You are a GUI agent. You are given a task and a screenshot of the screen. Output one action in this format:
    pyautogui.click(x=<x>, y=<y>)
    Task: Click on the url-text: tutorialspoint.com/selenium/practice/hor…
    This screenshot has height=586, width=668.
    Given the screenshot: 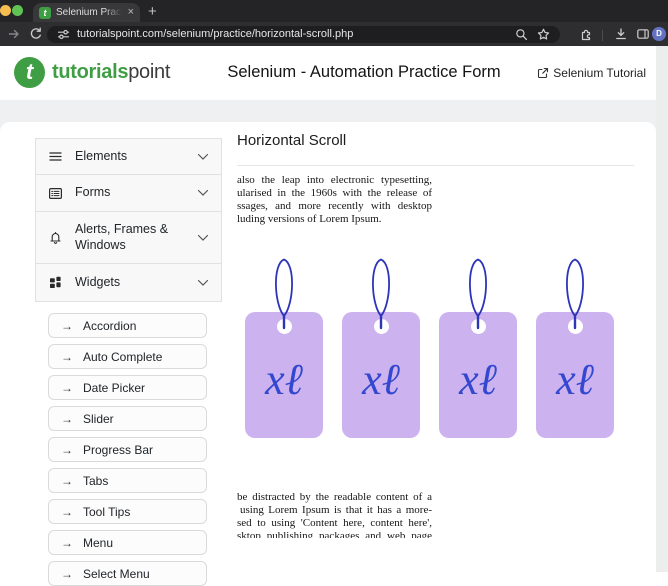 What is the action you would take?
    pyautogui.click(x=296, y=34)
    